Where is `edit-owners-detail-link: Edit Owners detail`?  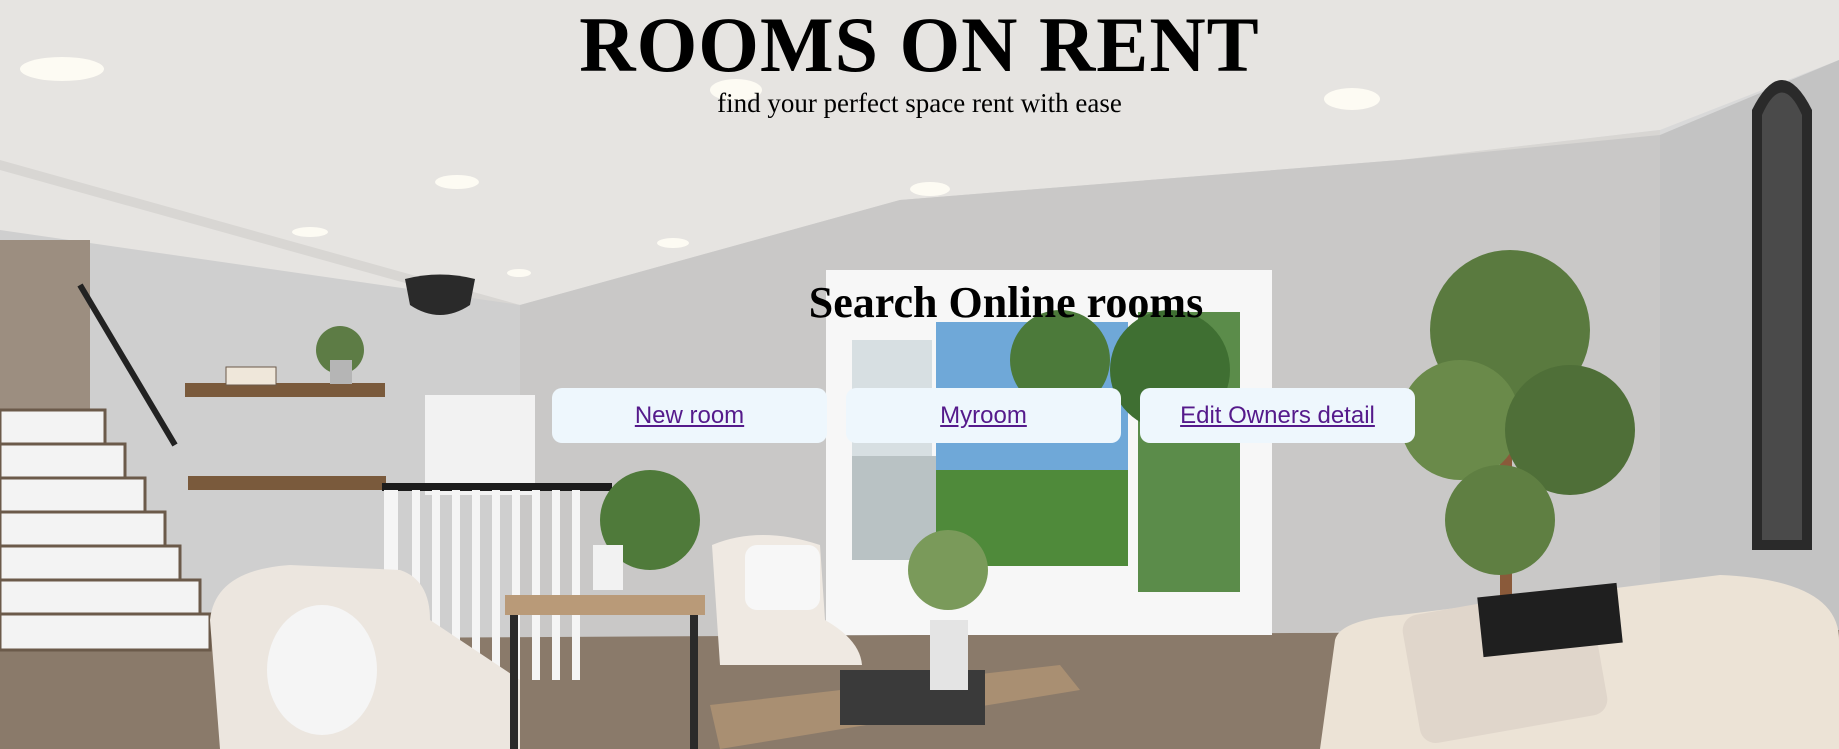 edit-owners-detail-link: Edit Owners detail is located at coordinates (1277, 415).